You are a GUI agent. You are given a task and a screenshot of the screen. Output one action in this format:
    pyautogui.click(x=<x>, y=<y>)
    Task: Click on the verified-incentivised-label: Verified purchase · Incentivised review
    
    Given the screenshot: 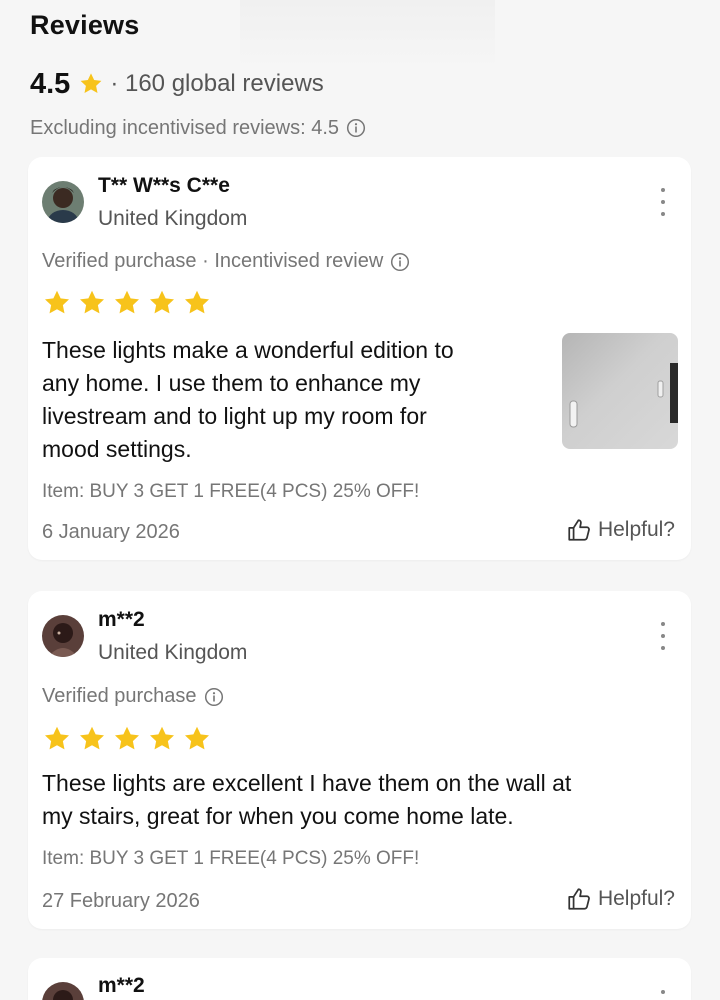 What is the action you would take?
    pyautogui.click(x=213, y=261)
    